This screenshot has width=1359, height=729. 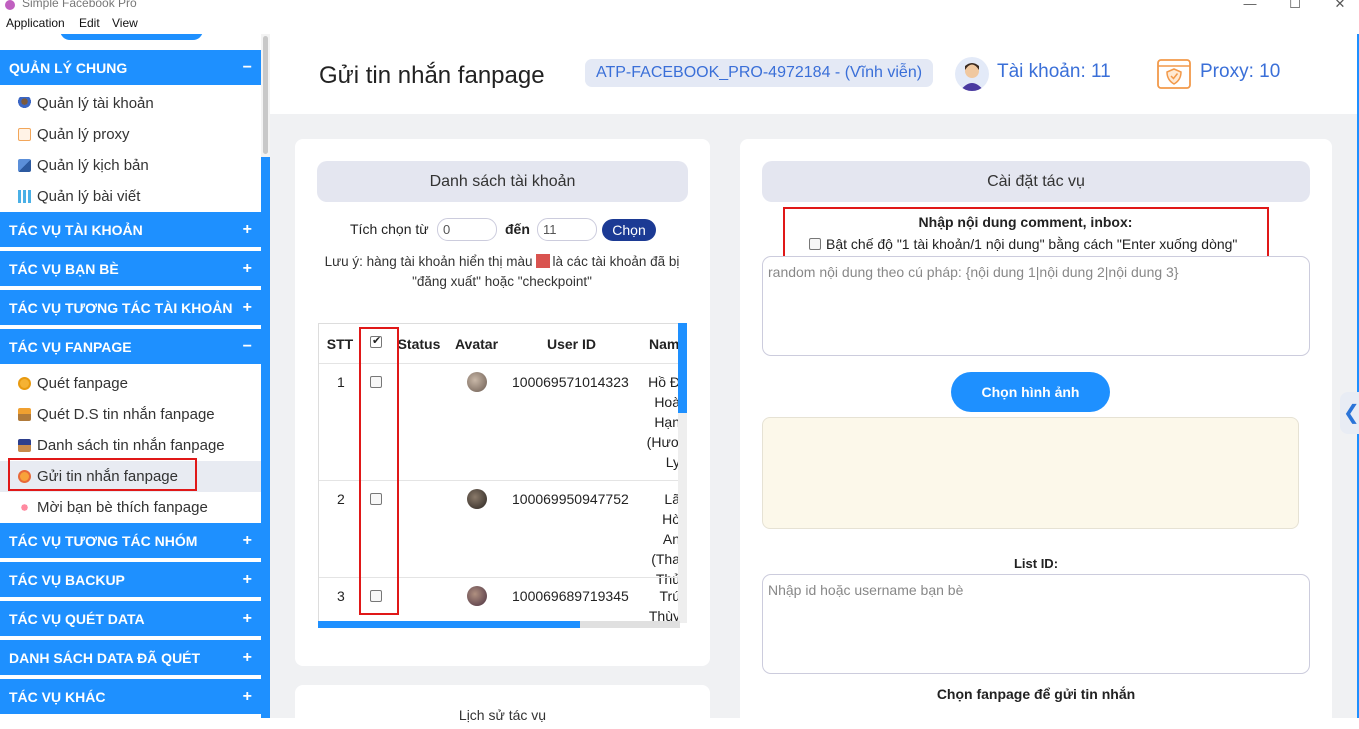 I want to click on select-from-label: Tích chọn từ, so click(x=389, y=229).